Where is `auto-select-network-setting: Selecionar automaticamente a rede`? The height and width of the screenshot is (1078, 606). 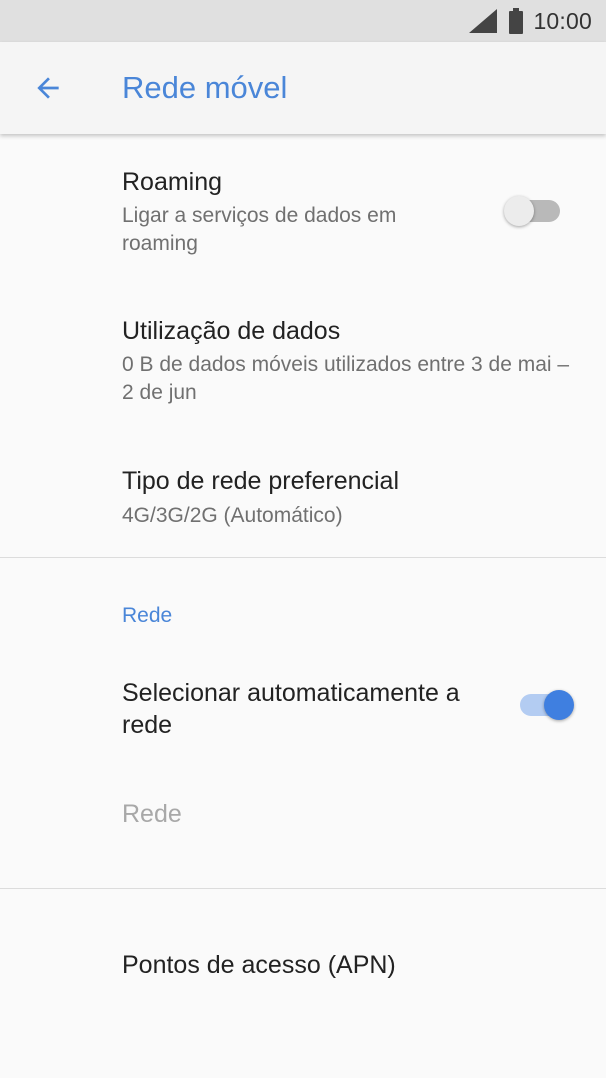
auto-select-network-setting: Selecionar automaticamente a rede is located at coordinates (303, 706).